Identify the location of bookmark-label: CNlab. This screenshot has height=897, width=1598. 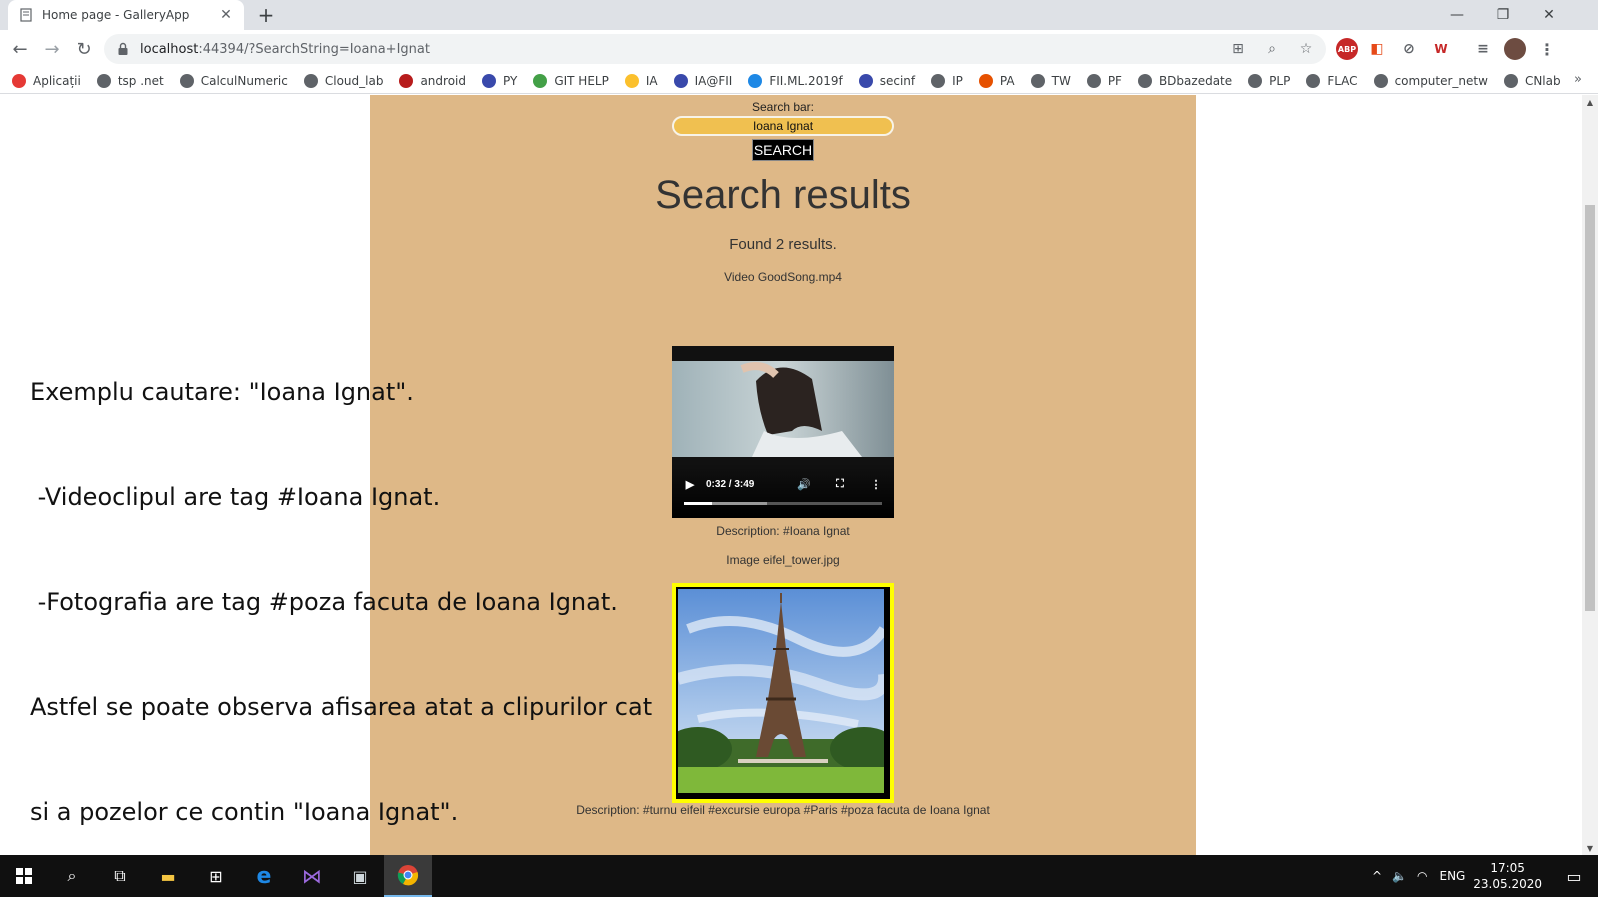
(1542, 80).